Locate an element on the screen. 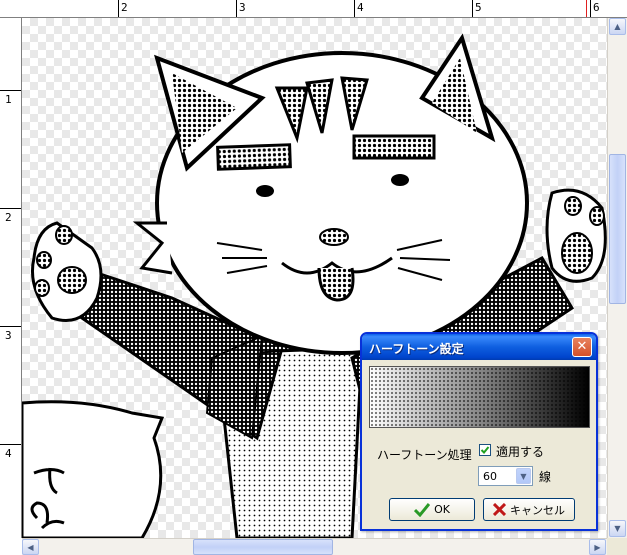 This screenshot has width=627, height=555. ruler-position-marker is located at coordinates (586, 8).